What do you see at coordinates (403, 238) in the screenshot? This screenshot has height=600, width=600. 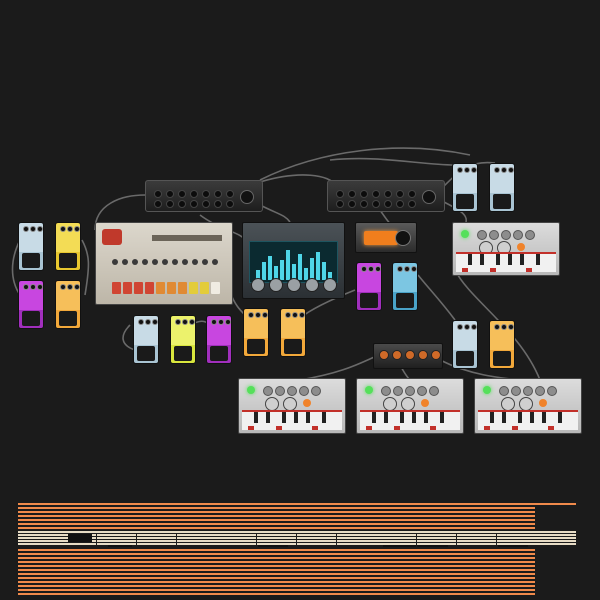 I see `amp-knob` at bounding box center [403, 238].